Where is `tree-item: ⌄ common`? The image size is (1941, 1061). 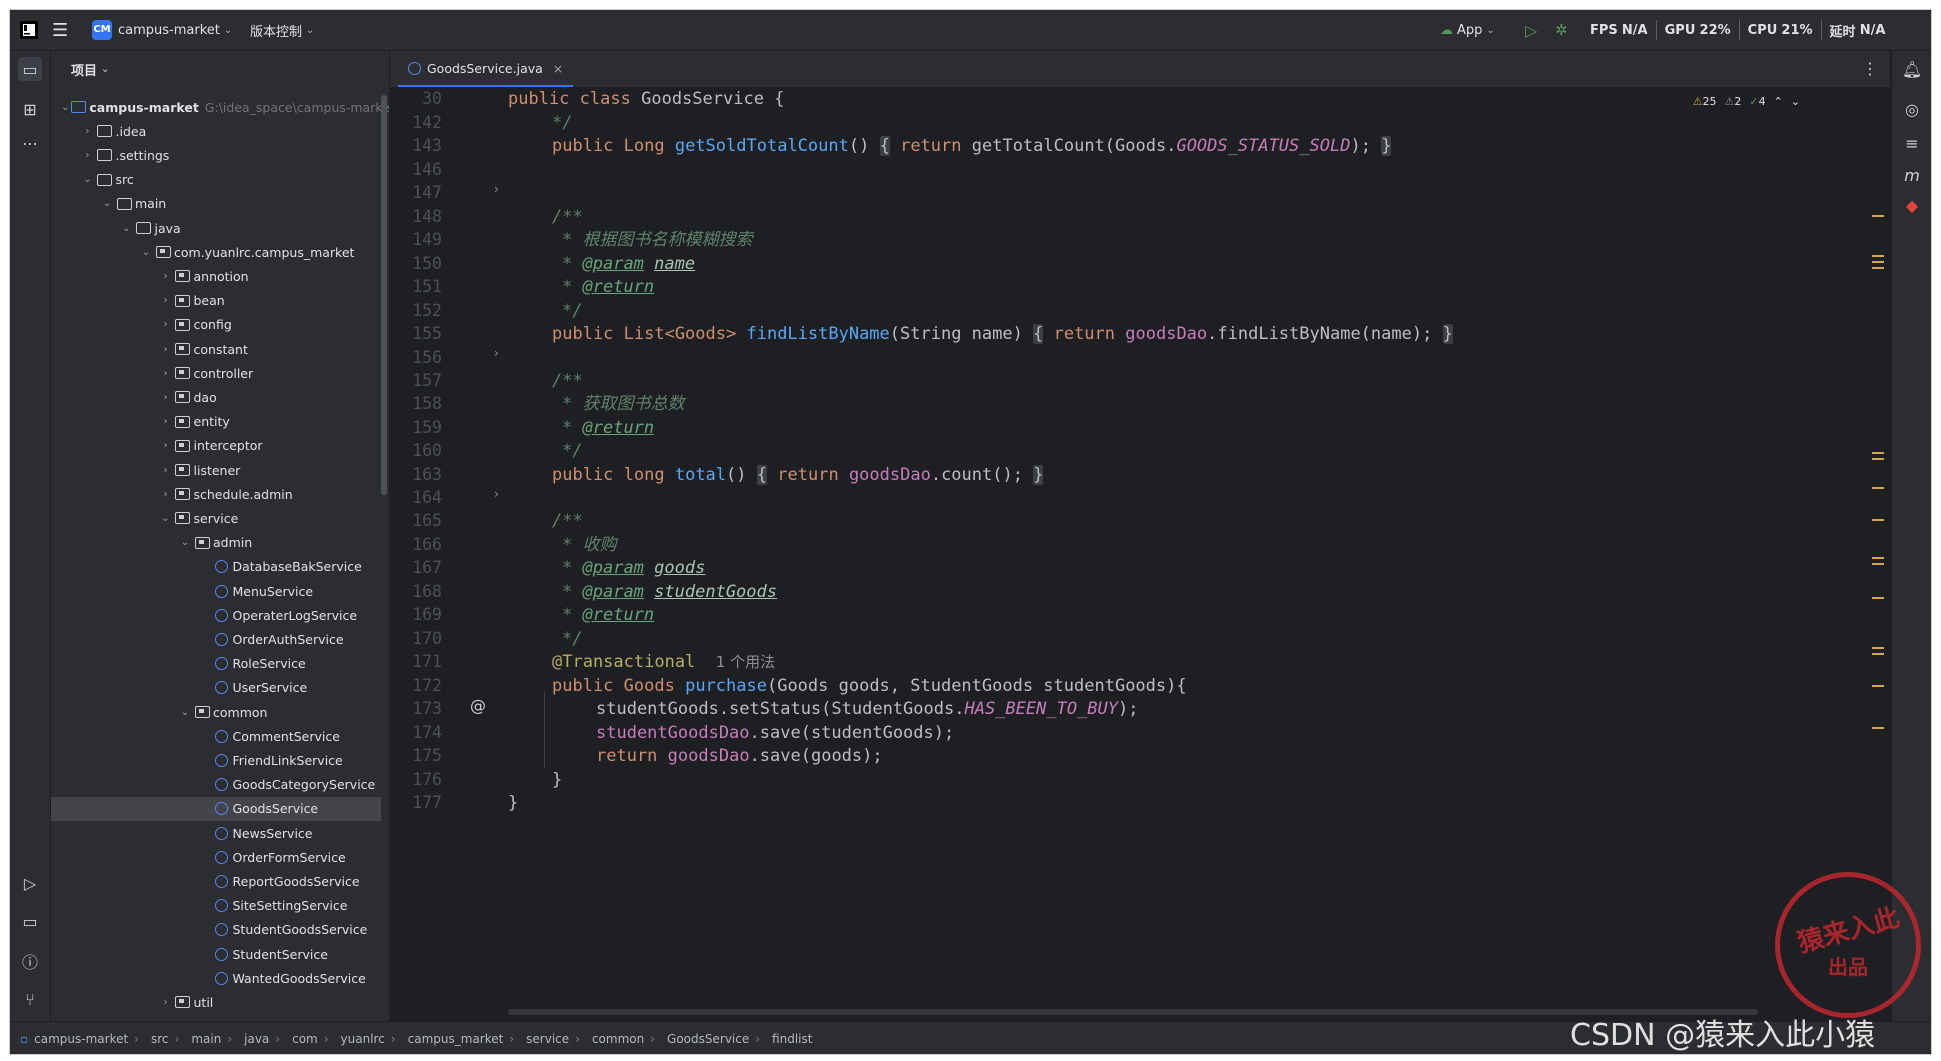
tree-item: ⌄ common is located at coordinates (216, 712).